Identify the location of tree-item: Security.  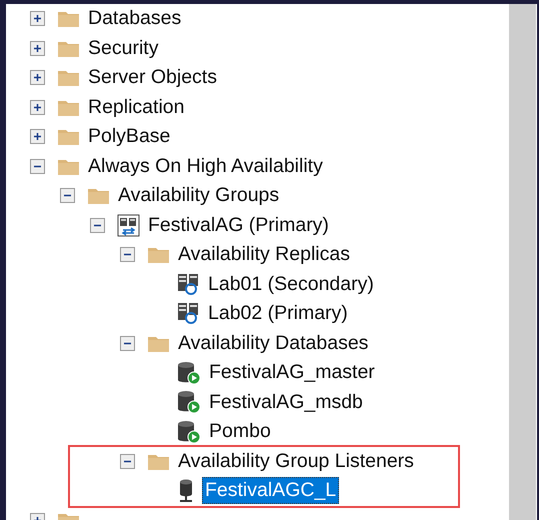
(123, 48).